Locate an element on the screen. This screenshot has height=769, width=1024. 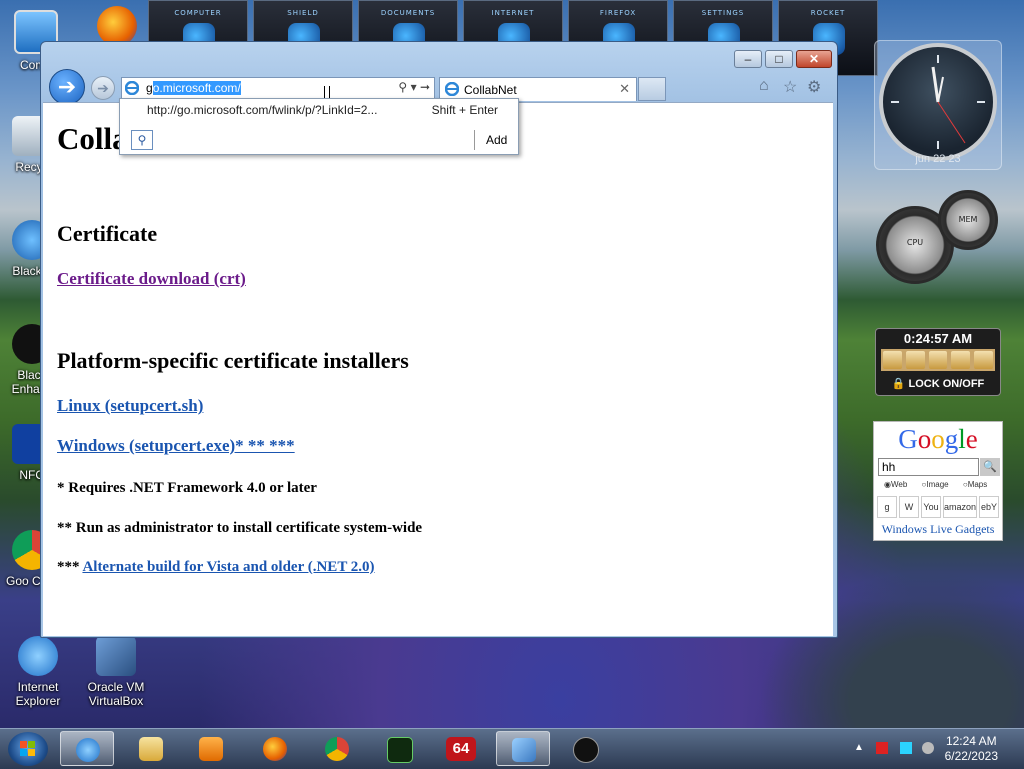
address-selection: o.microsoft.com/ is located at coordinates (196, 88).